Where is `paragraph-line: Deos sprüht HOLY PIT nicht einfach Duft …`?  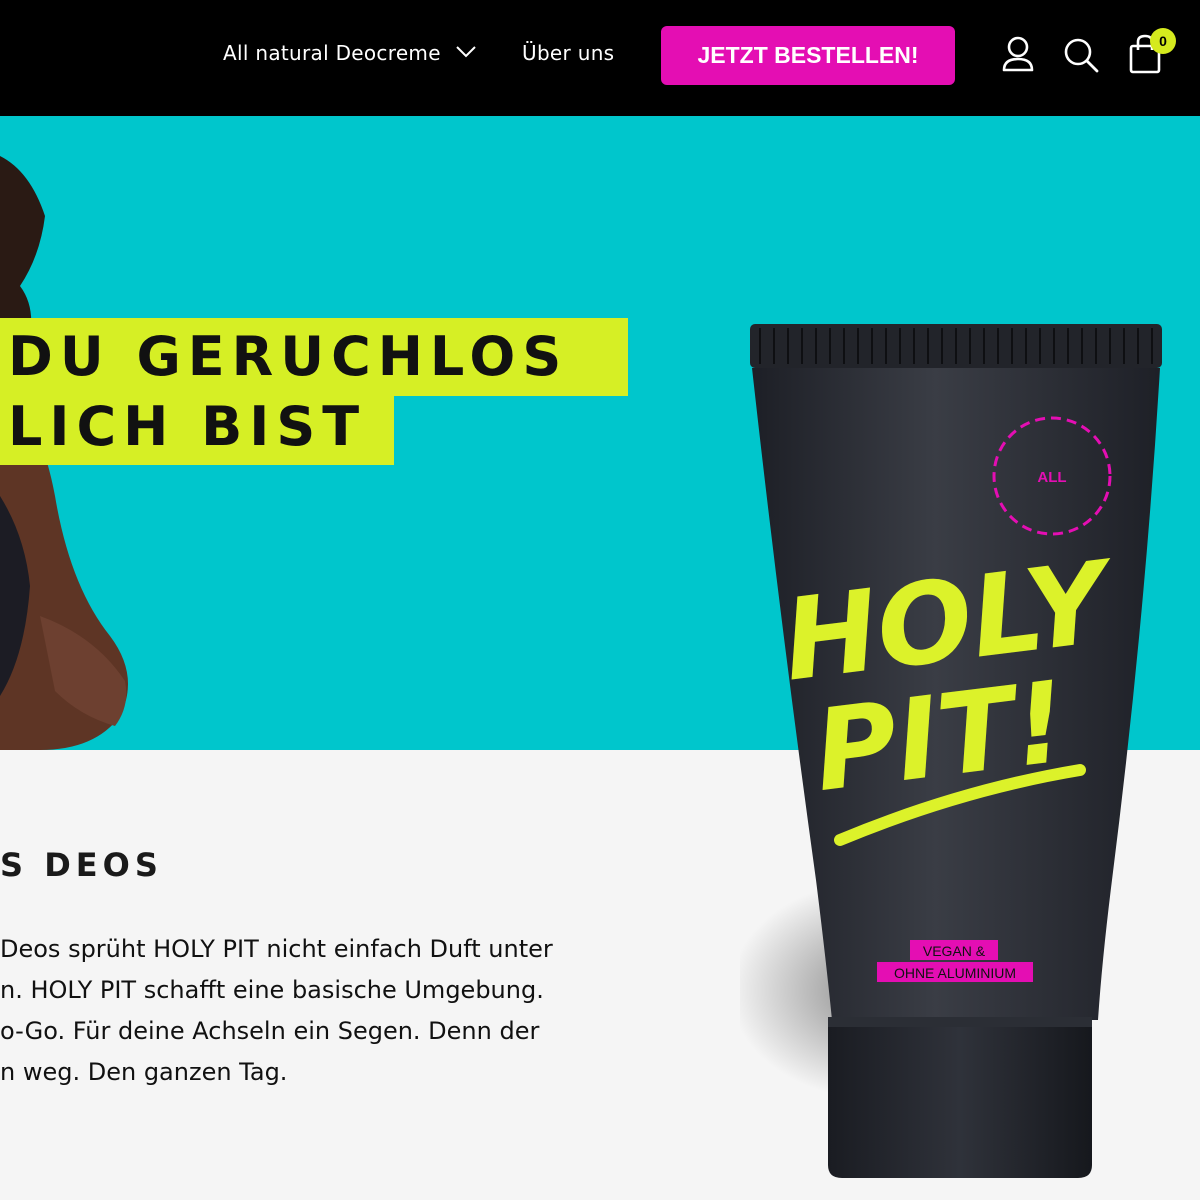 paragraph-line: Deos sprüht HOLY PIT nicht einfach Duft … is located at coordinates (276, 949).